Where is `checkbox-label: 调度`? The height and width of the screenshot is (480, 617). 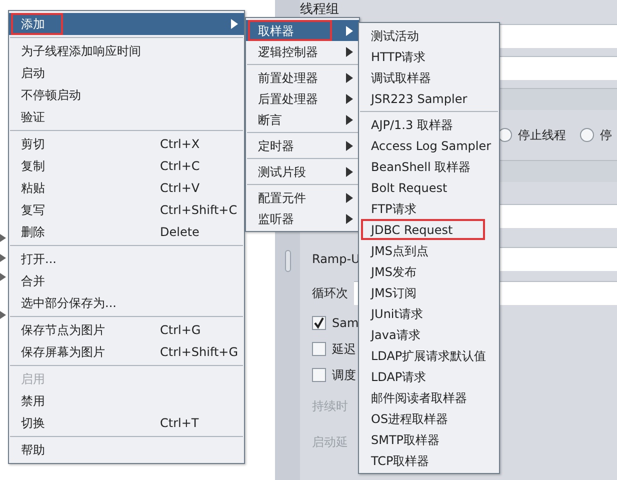 checkbox-label: 调度 is located at coordinates (344, 375).